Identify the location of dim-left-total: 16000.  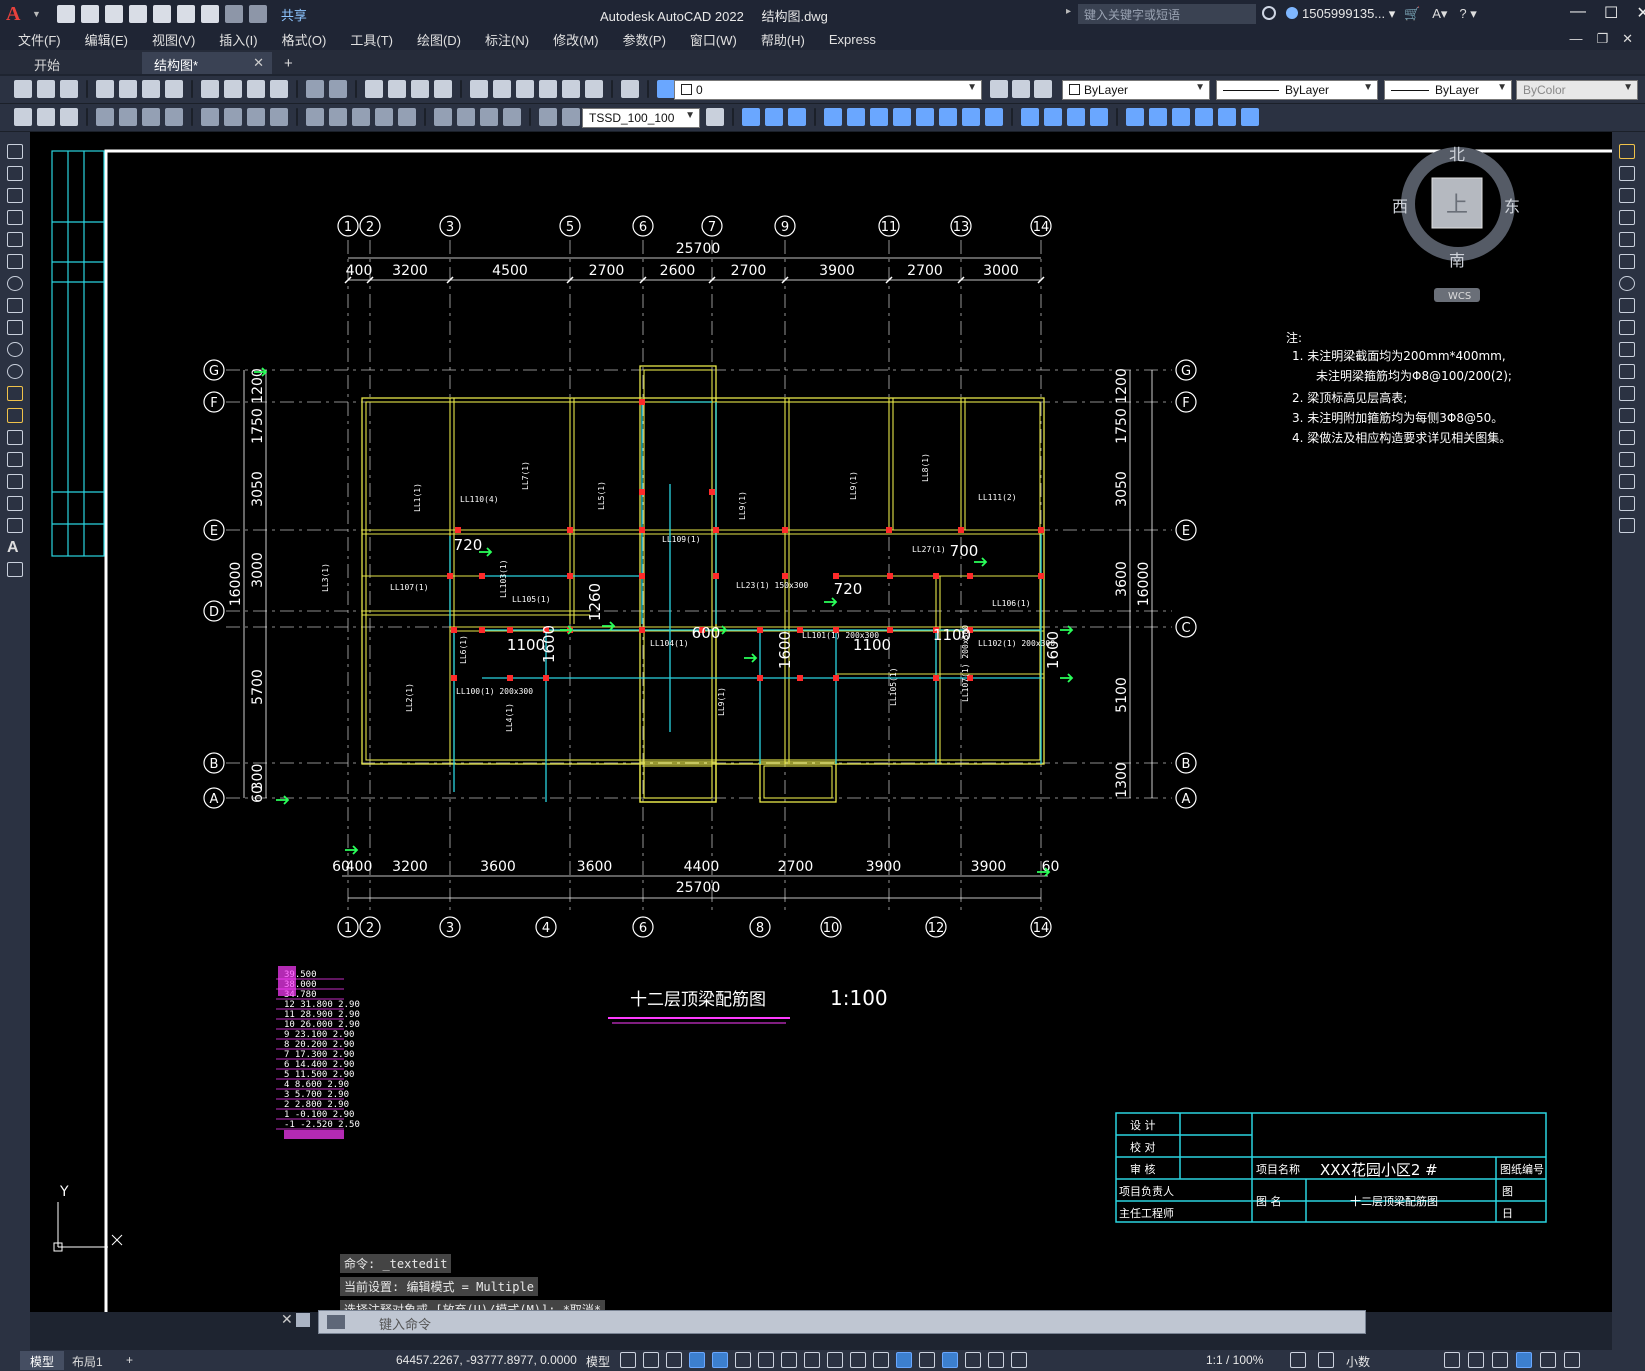
(236, 584).